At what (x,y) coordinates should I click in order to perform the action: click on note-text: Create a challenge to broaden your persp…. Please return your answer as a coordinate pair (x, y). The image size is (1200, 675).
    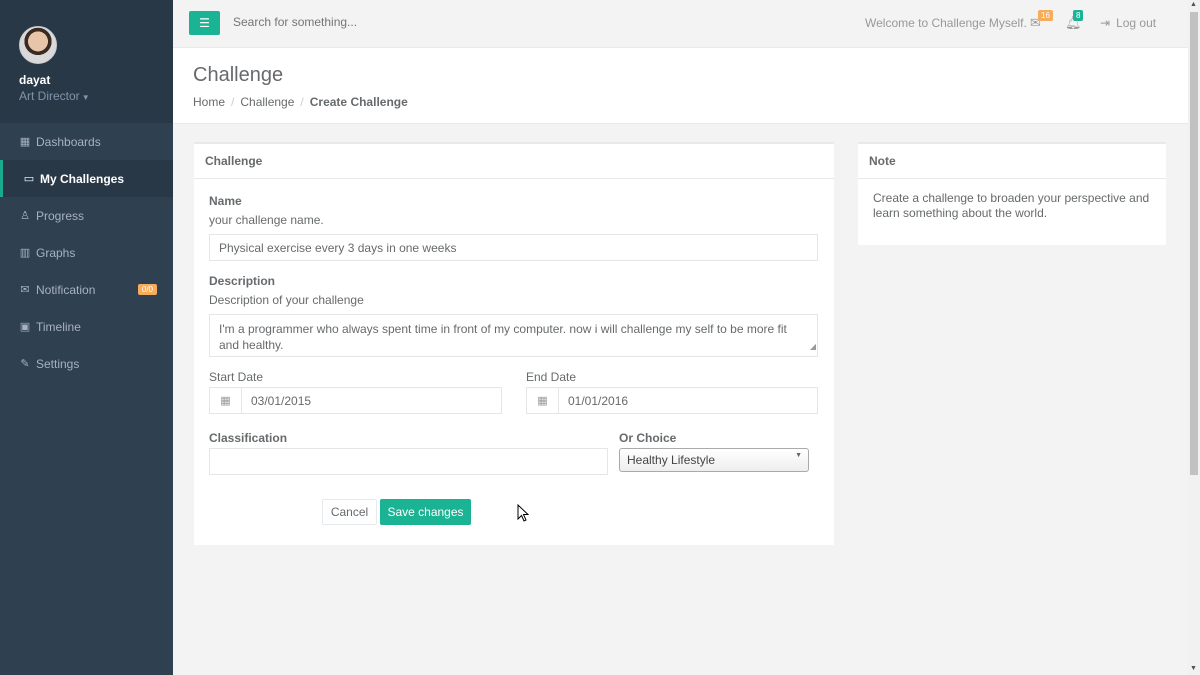
    Looking at the image, I should click on (1011, 205).